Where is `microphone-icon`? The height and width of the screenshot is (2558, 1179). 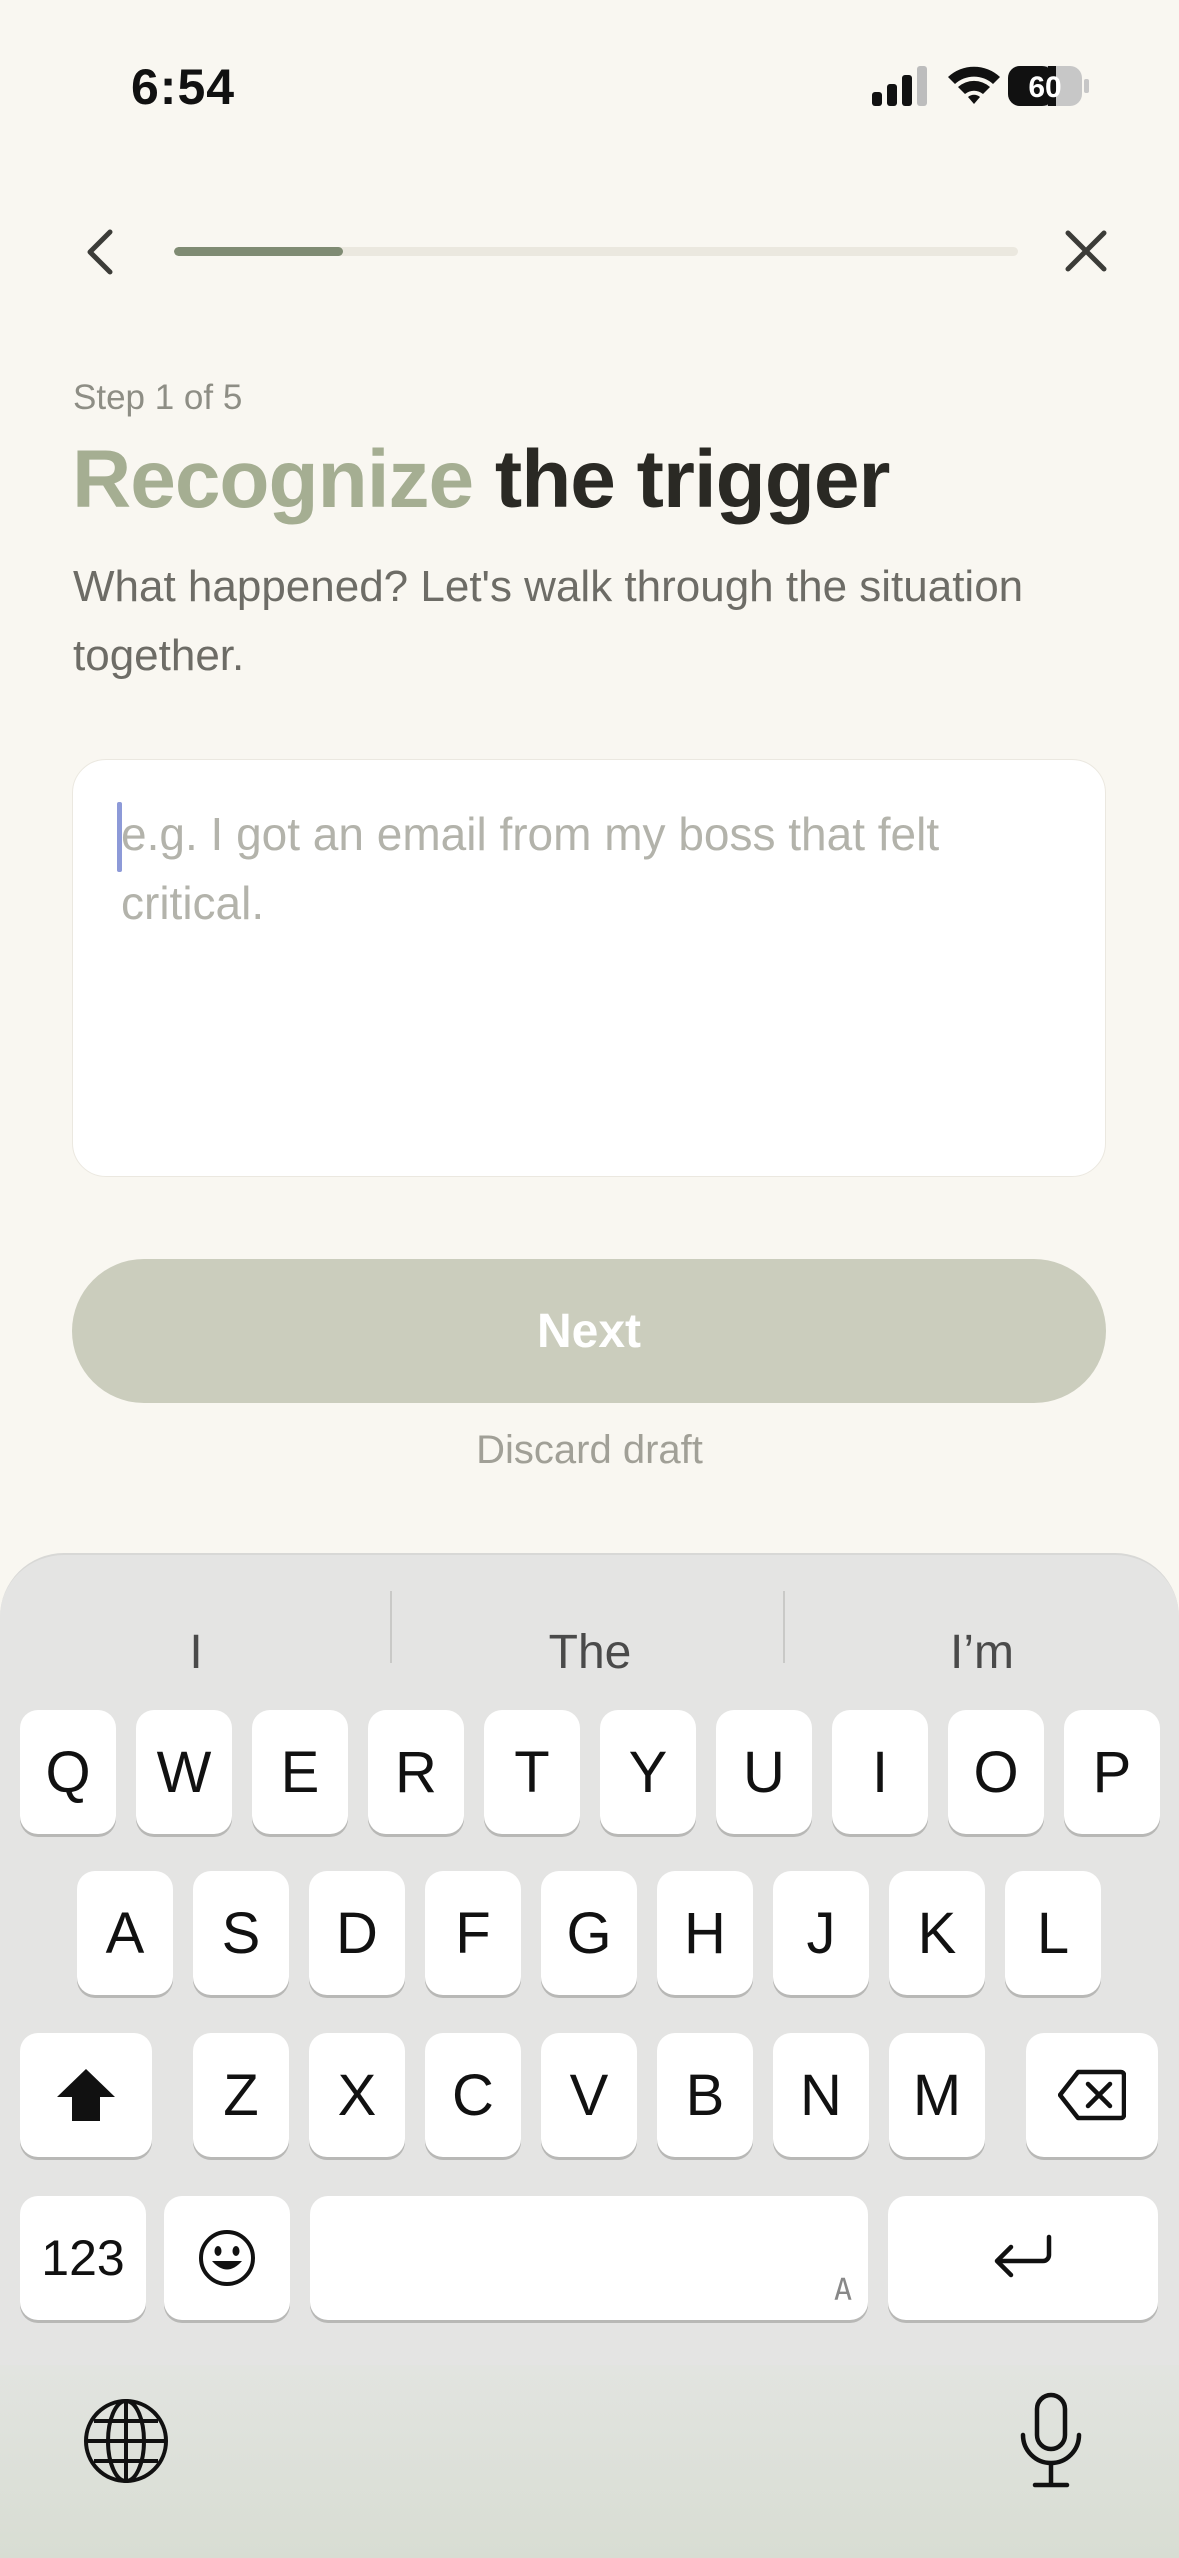
microphone-icon is located at coordinates (1051, 2441).